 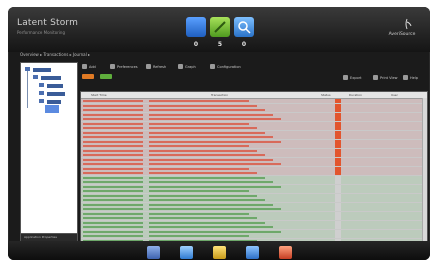 I want to click on error-filter-chip, so click(x=88, y=76).